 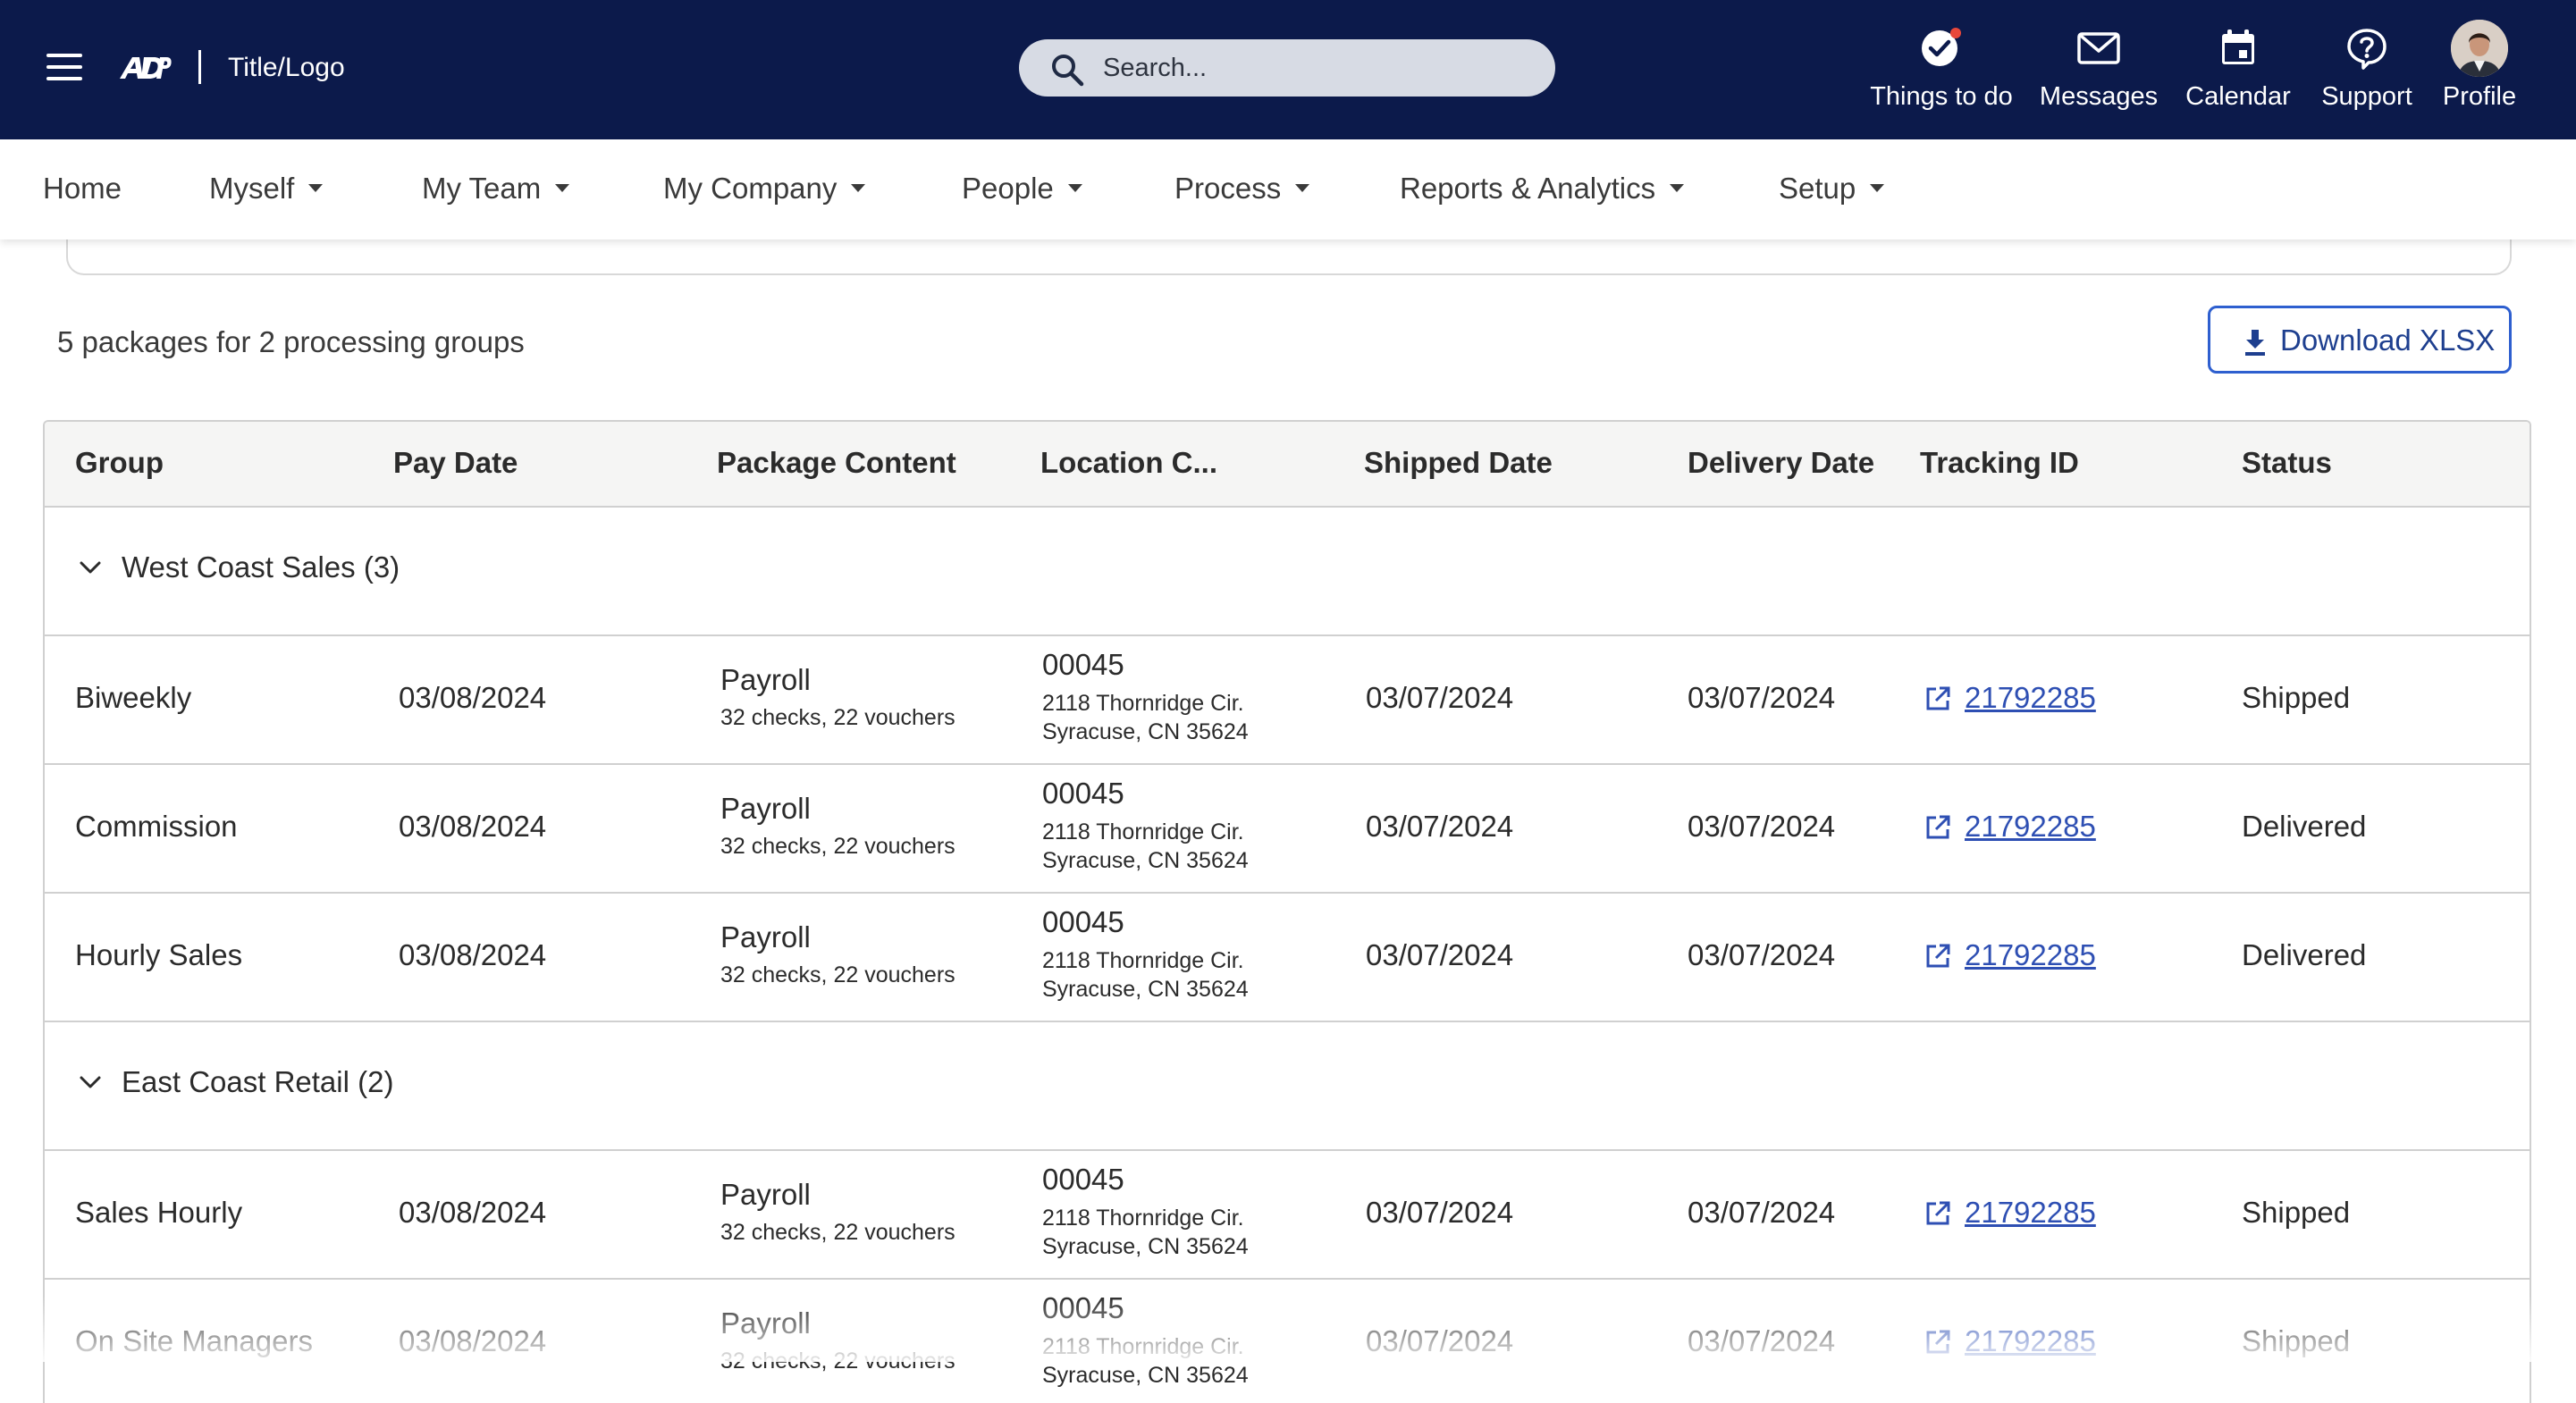 I want to click on avatar, so click(x=2480, y=48).